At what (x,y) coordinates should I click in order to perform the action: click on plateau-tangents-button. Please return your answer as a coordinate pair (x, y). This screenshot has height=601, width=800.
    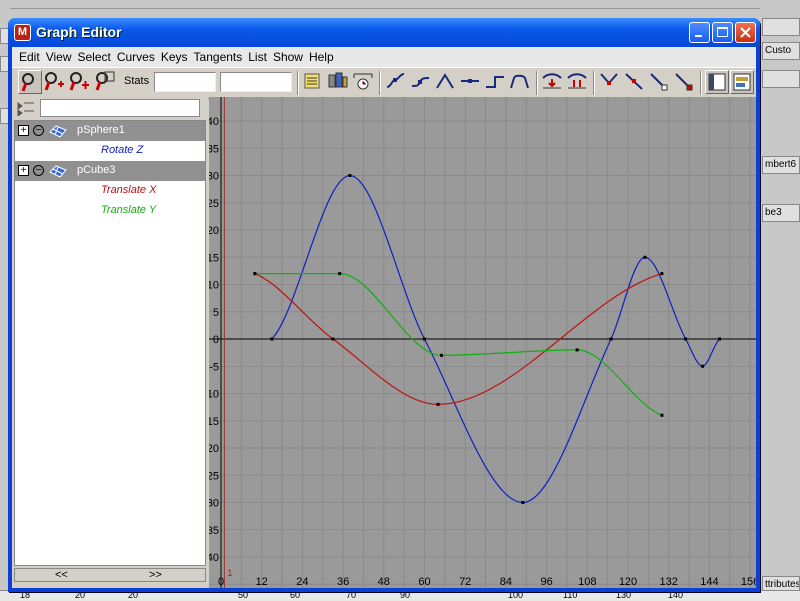
    Looking at the image, I should click on (521, 82).